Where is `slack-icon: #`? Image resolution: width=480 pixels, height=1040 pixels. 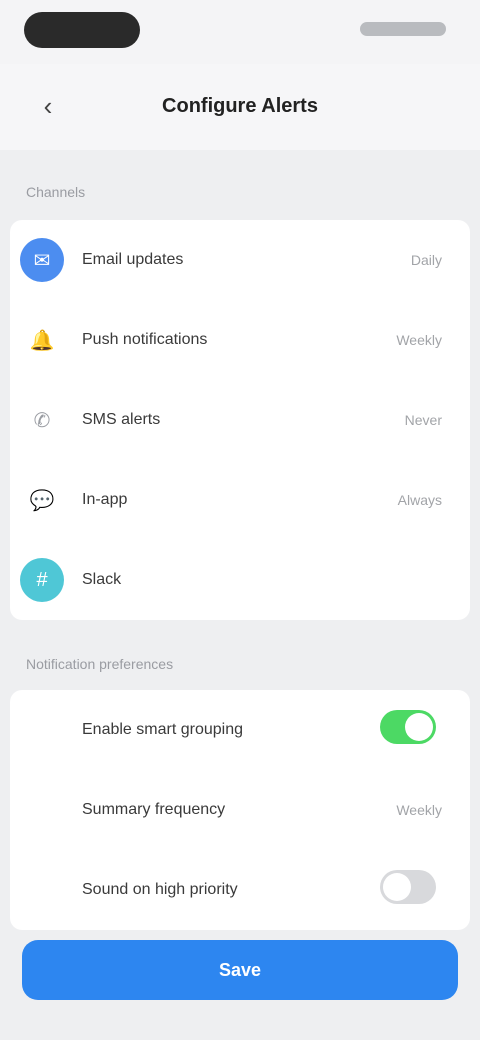
slack-icon: # is located at coordinates (42, 580).